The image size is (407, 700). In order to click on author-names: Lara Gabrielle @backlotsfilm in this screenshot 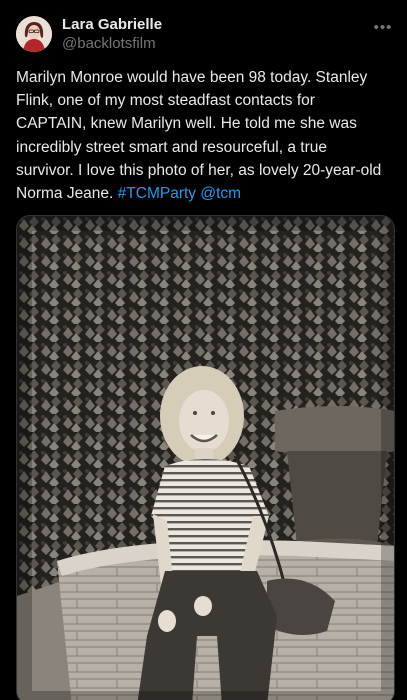, I will do `click(112, 34)`.